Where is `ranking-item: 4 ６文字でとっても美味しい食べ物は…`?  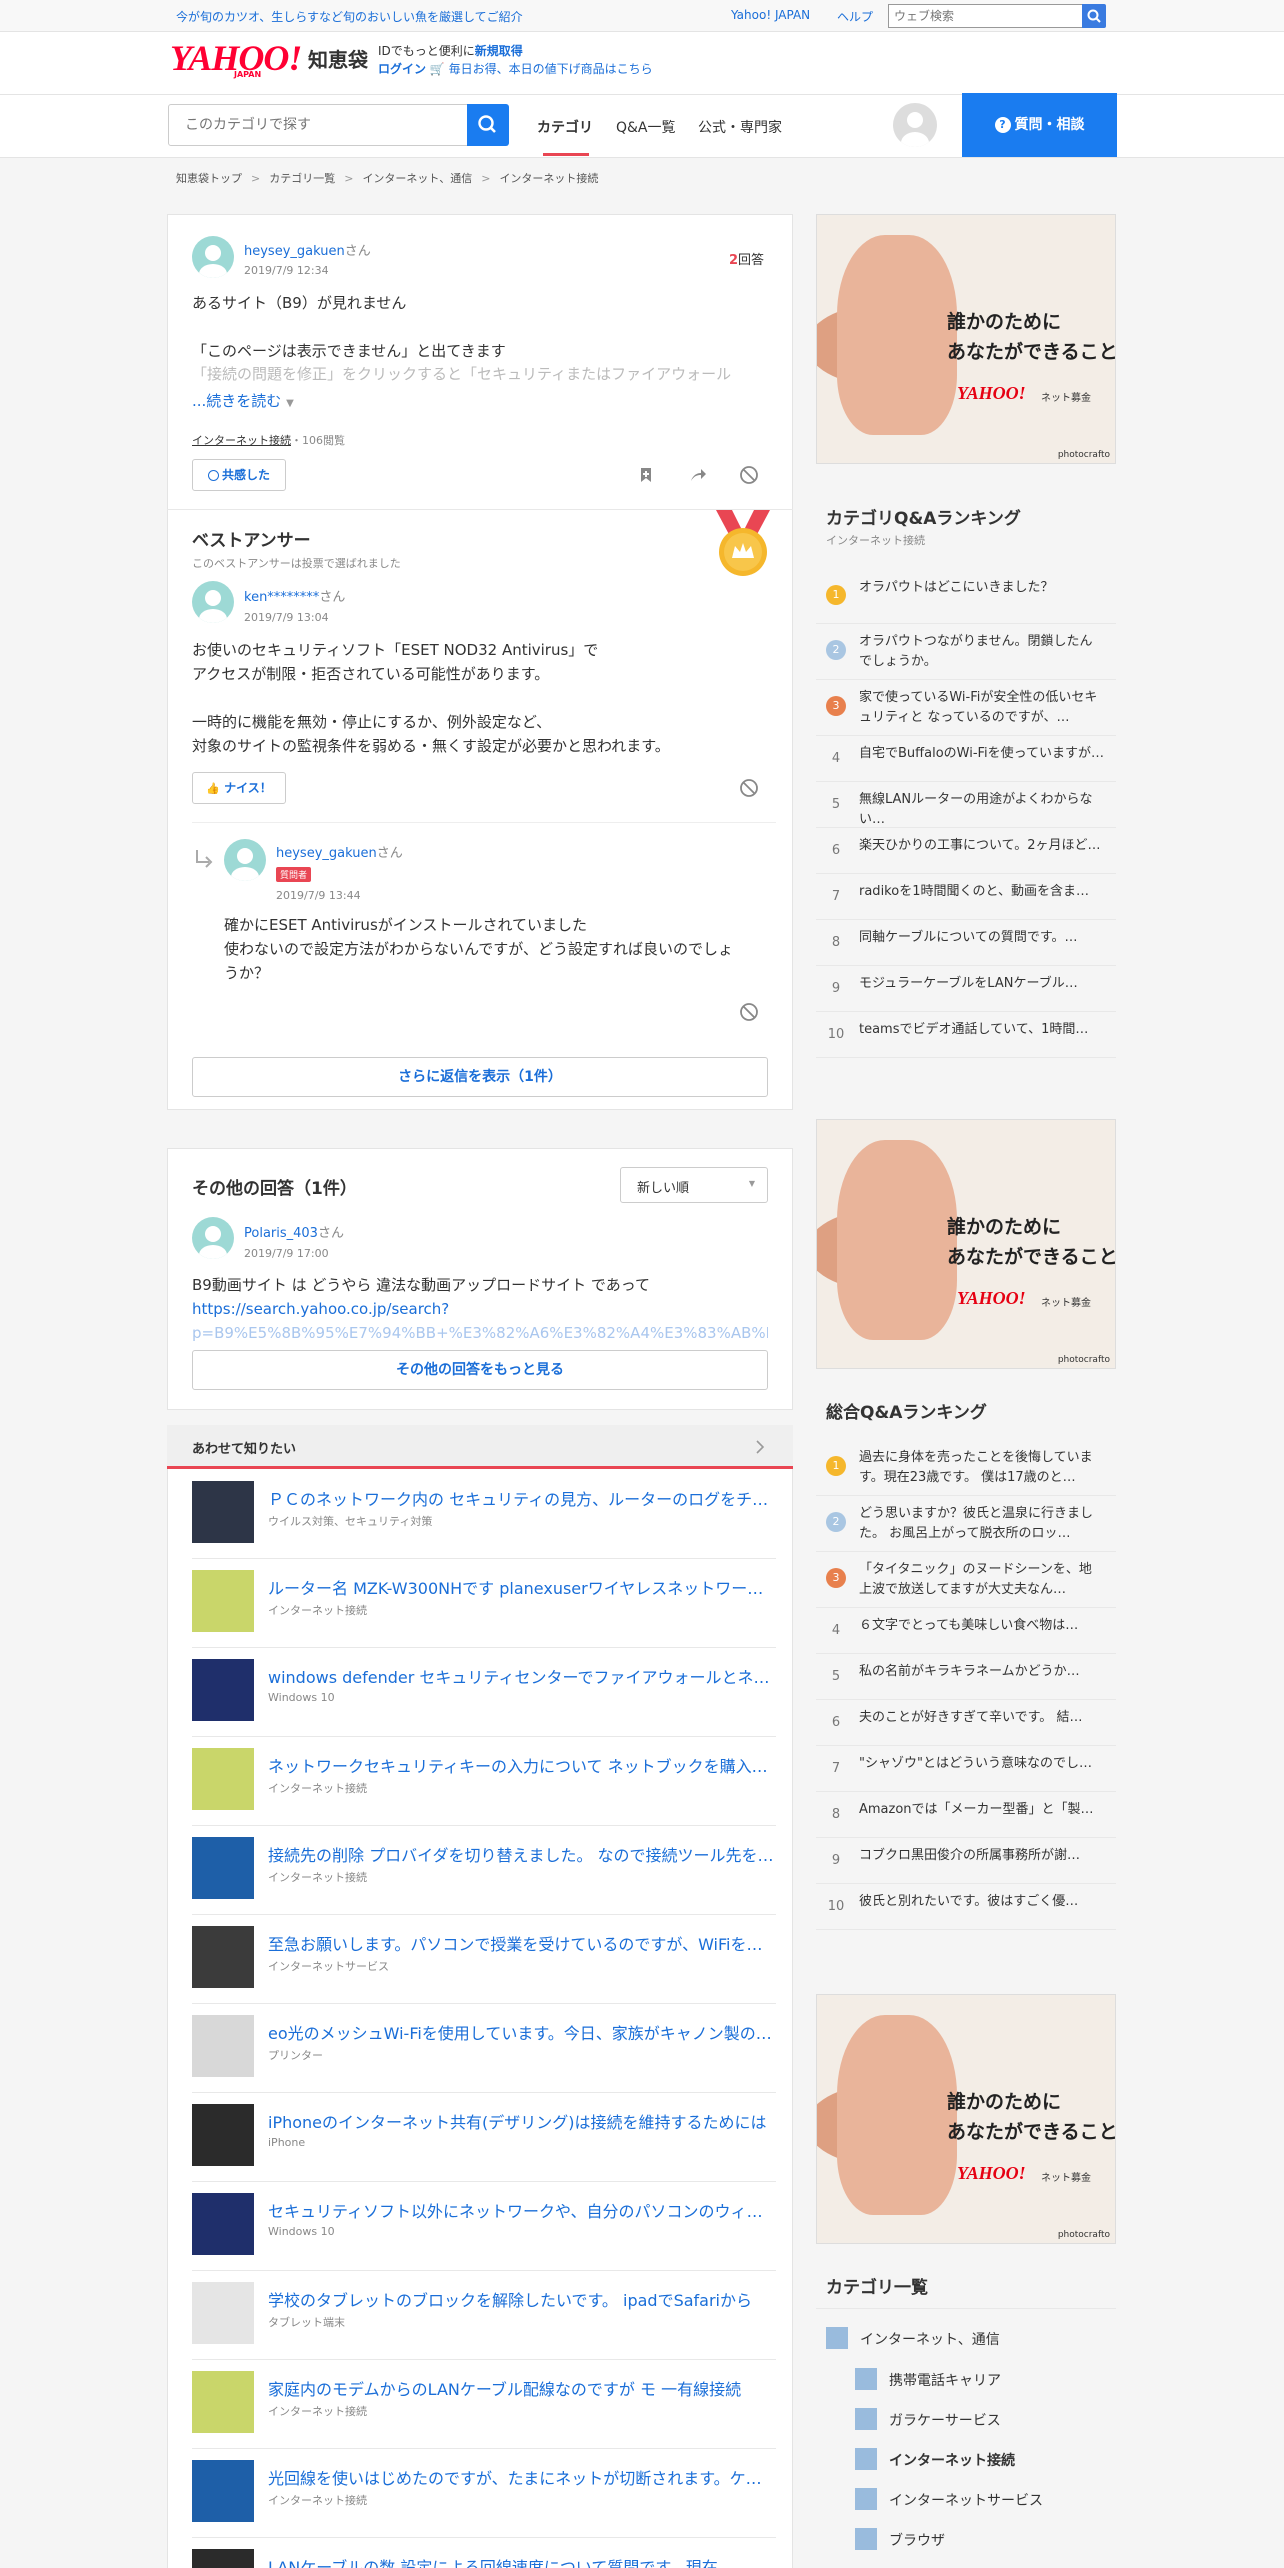 ranking-item: 4 ６文字でとっても美味しい食べ物は… is located at coordinates (966, 1631).